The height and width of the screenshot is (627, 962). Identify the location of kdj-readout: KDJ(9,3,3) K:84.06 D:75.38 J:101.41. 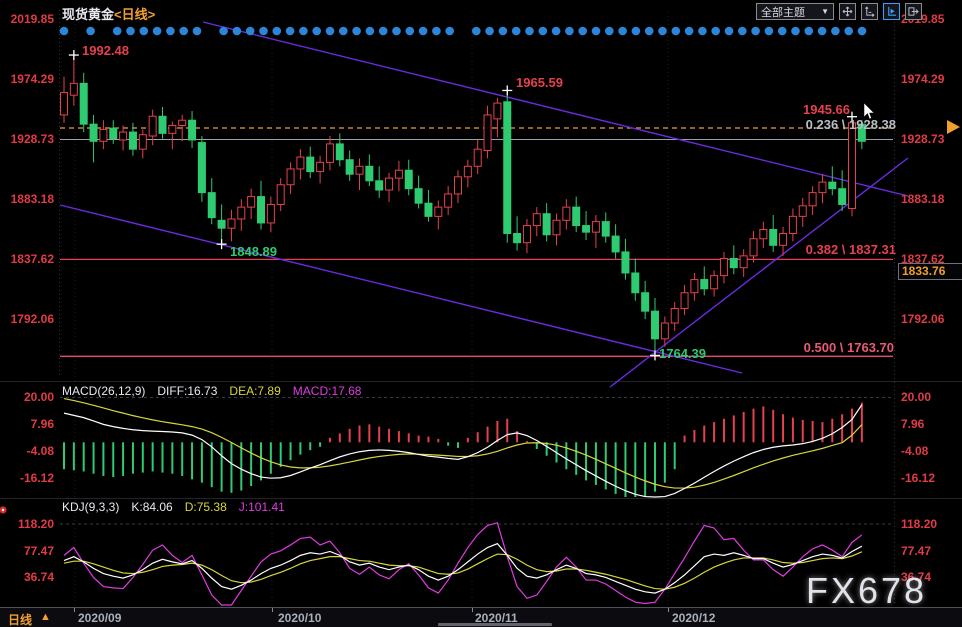
(179, 507).